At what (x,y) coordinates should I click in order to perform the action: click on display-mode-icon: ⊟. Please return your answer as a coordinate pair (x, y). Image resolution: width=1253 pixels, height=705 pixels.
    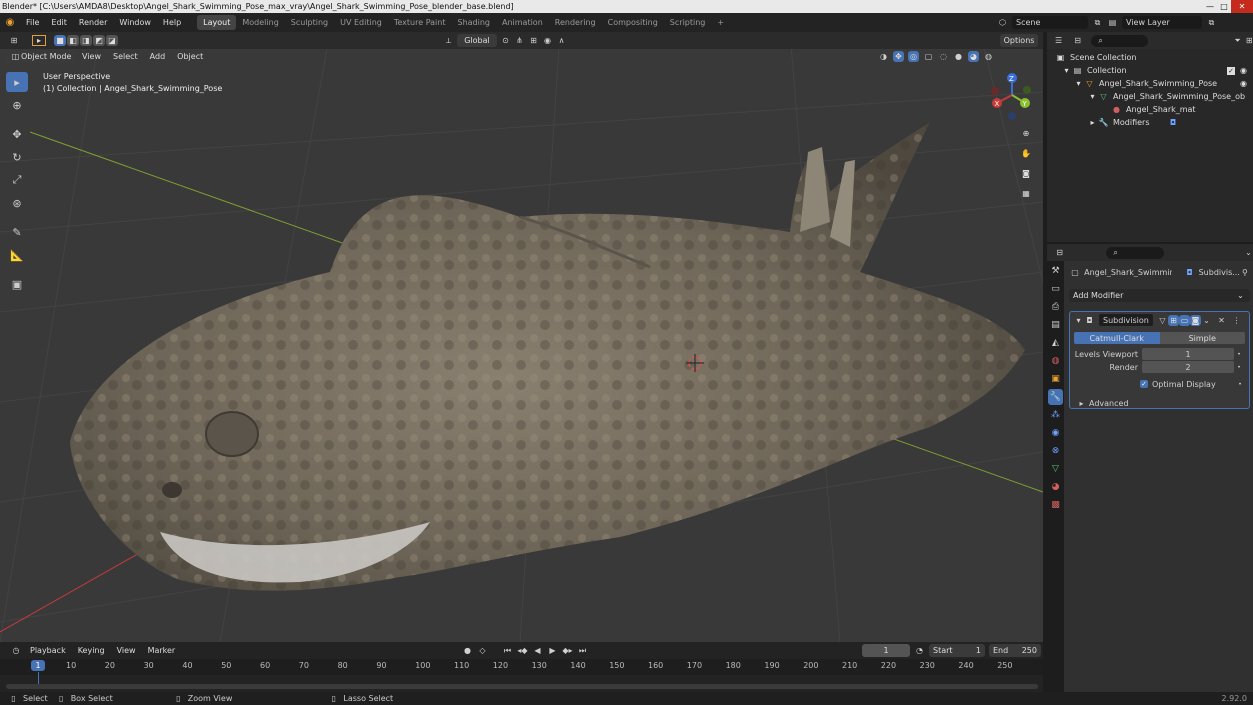
    Looking at the image, I should click on (1077, 40).